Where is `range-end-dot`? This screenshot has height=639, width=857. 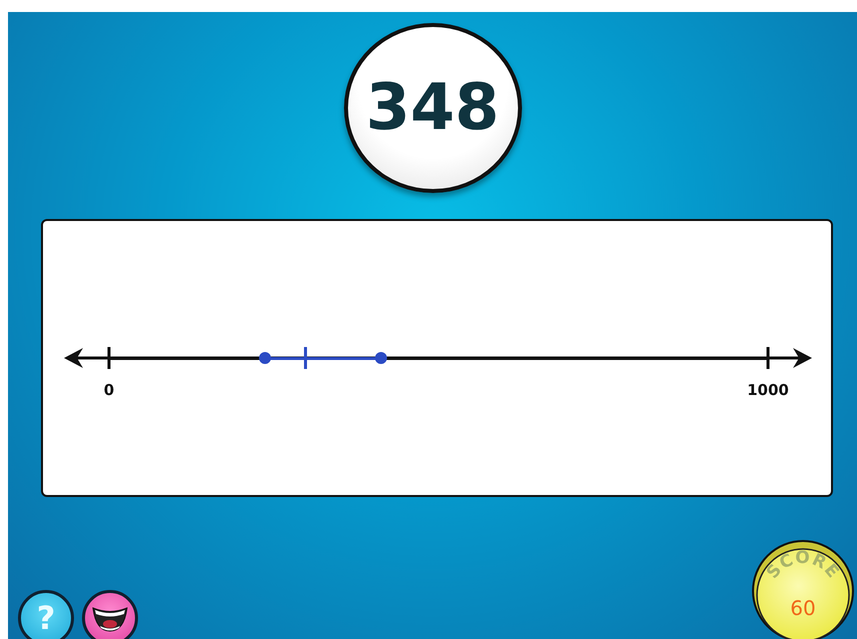 range-end-dot is located at coordinates (380, 358).